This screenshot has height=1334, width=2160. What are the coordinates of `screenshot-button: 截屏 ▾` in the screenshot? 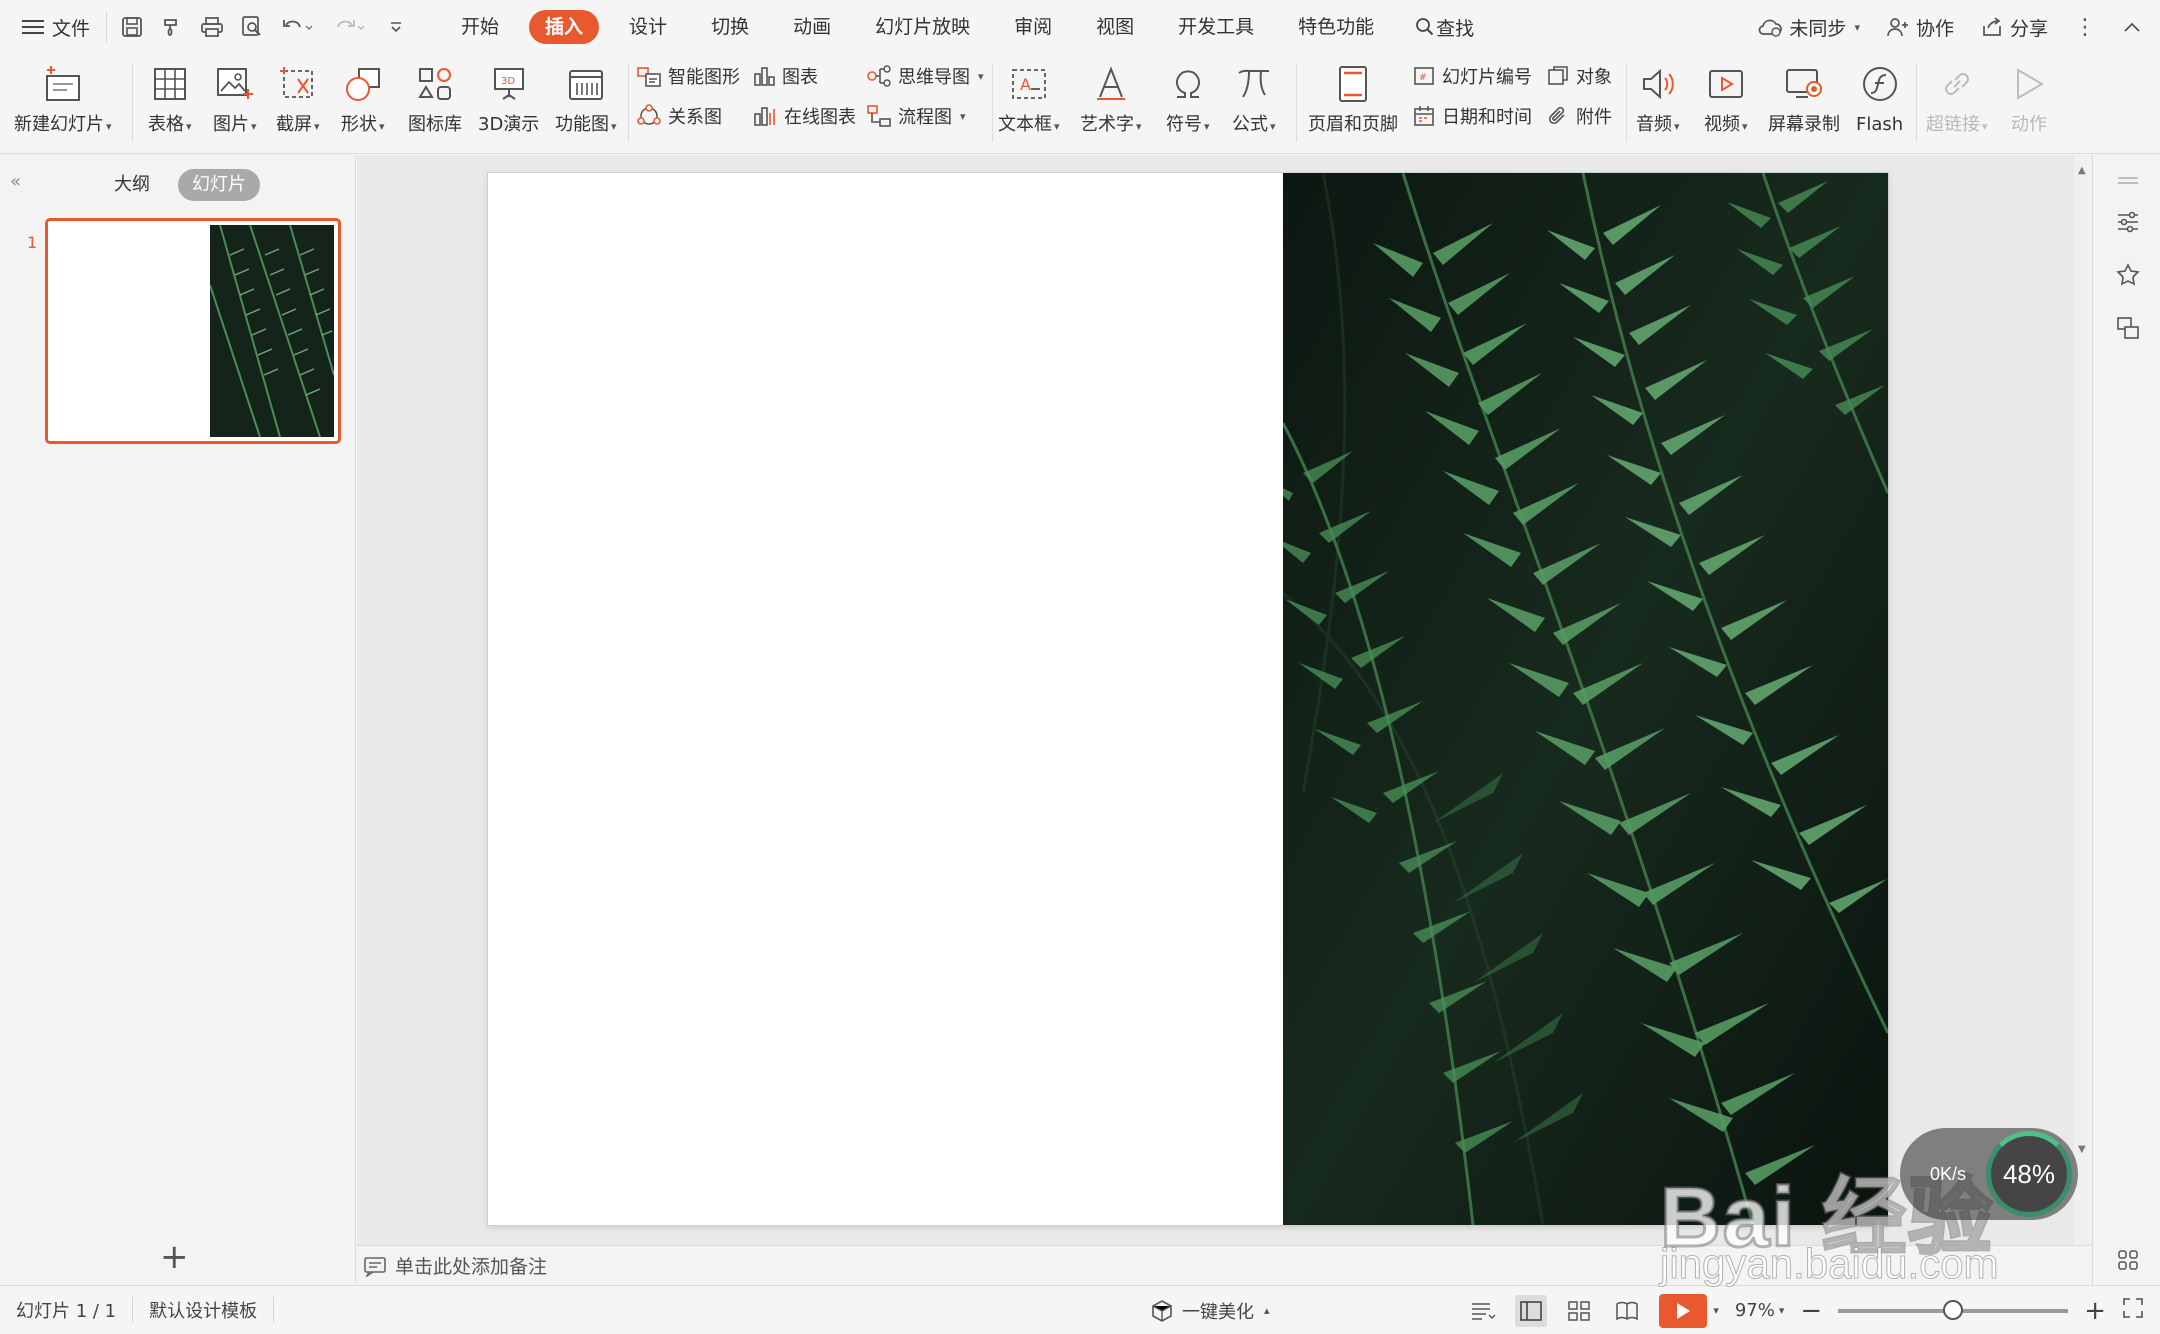 It's located at (298, 99).